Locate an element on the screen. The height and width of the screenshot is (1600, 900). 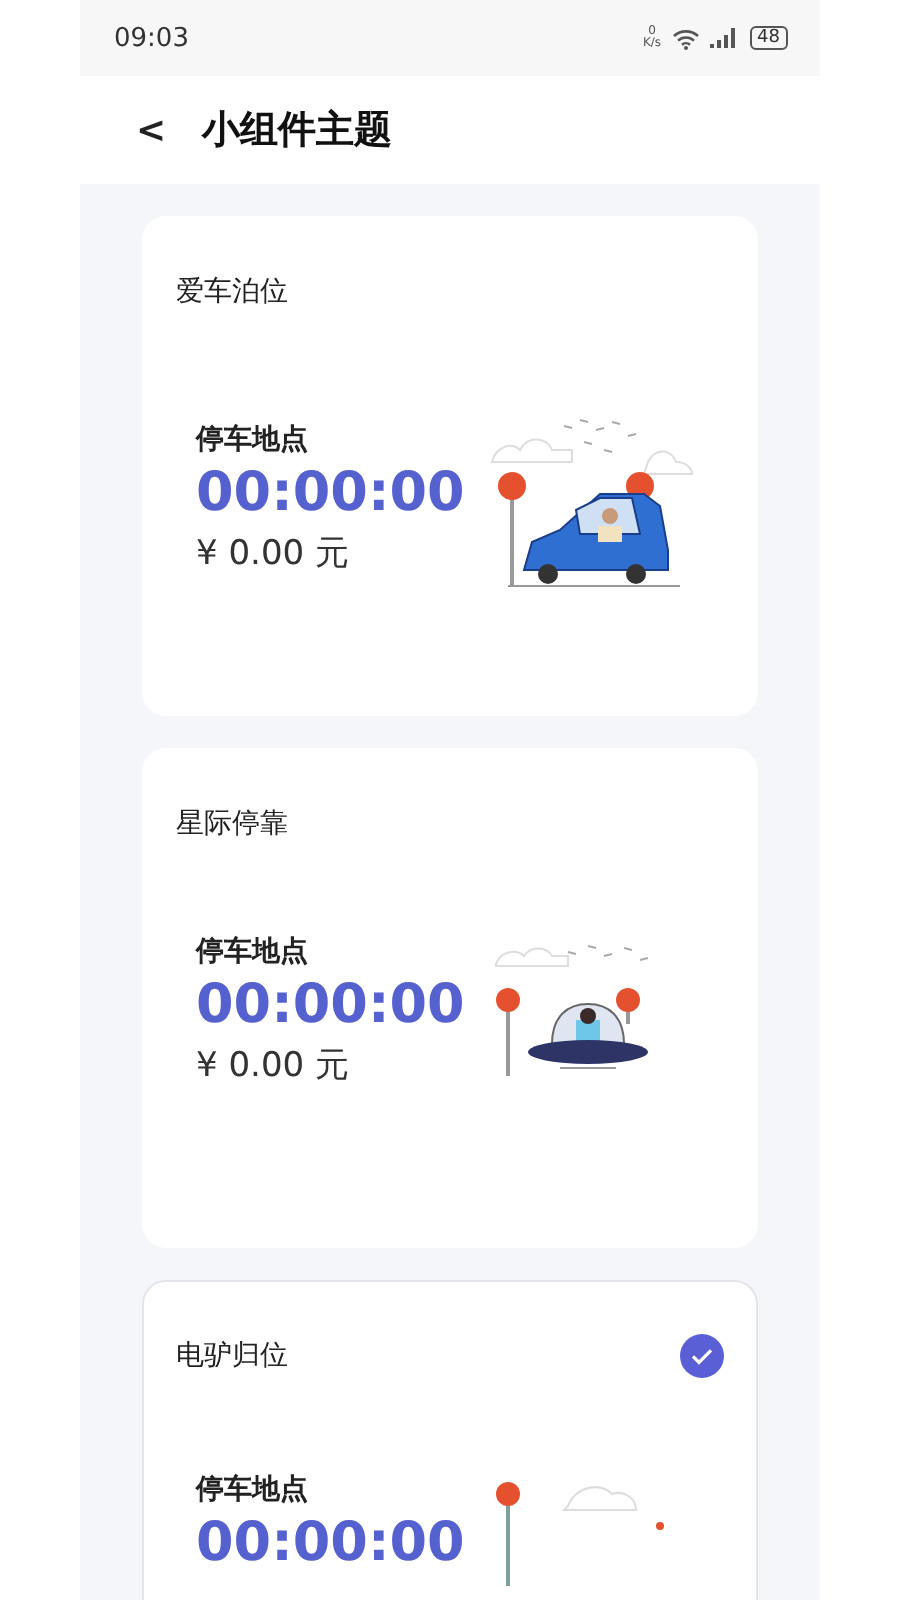
theme-card: 电驴归位 停车地点 00:00:00 is located at coordinates (450, 1440).